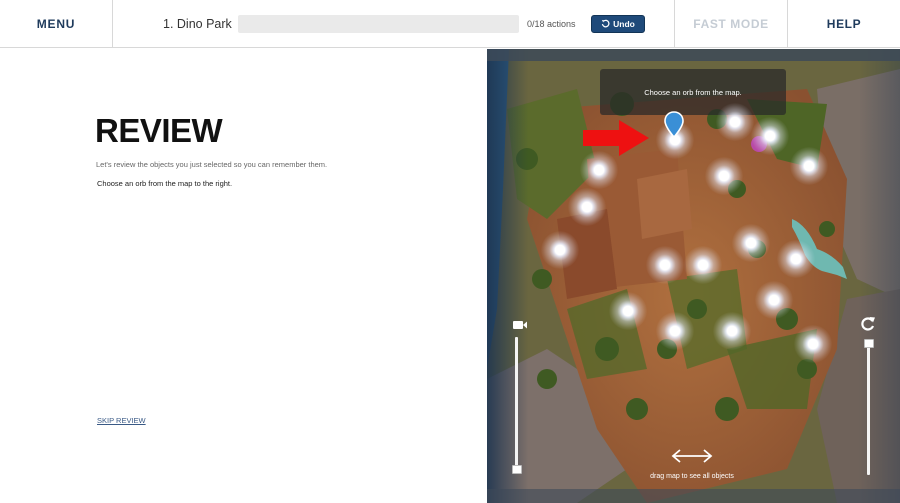 This screenshot has width=900, height=503. I want to click on zoom-slider-track, so click(516, 403).